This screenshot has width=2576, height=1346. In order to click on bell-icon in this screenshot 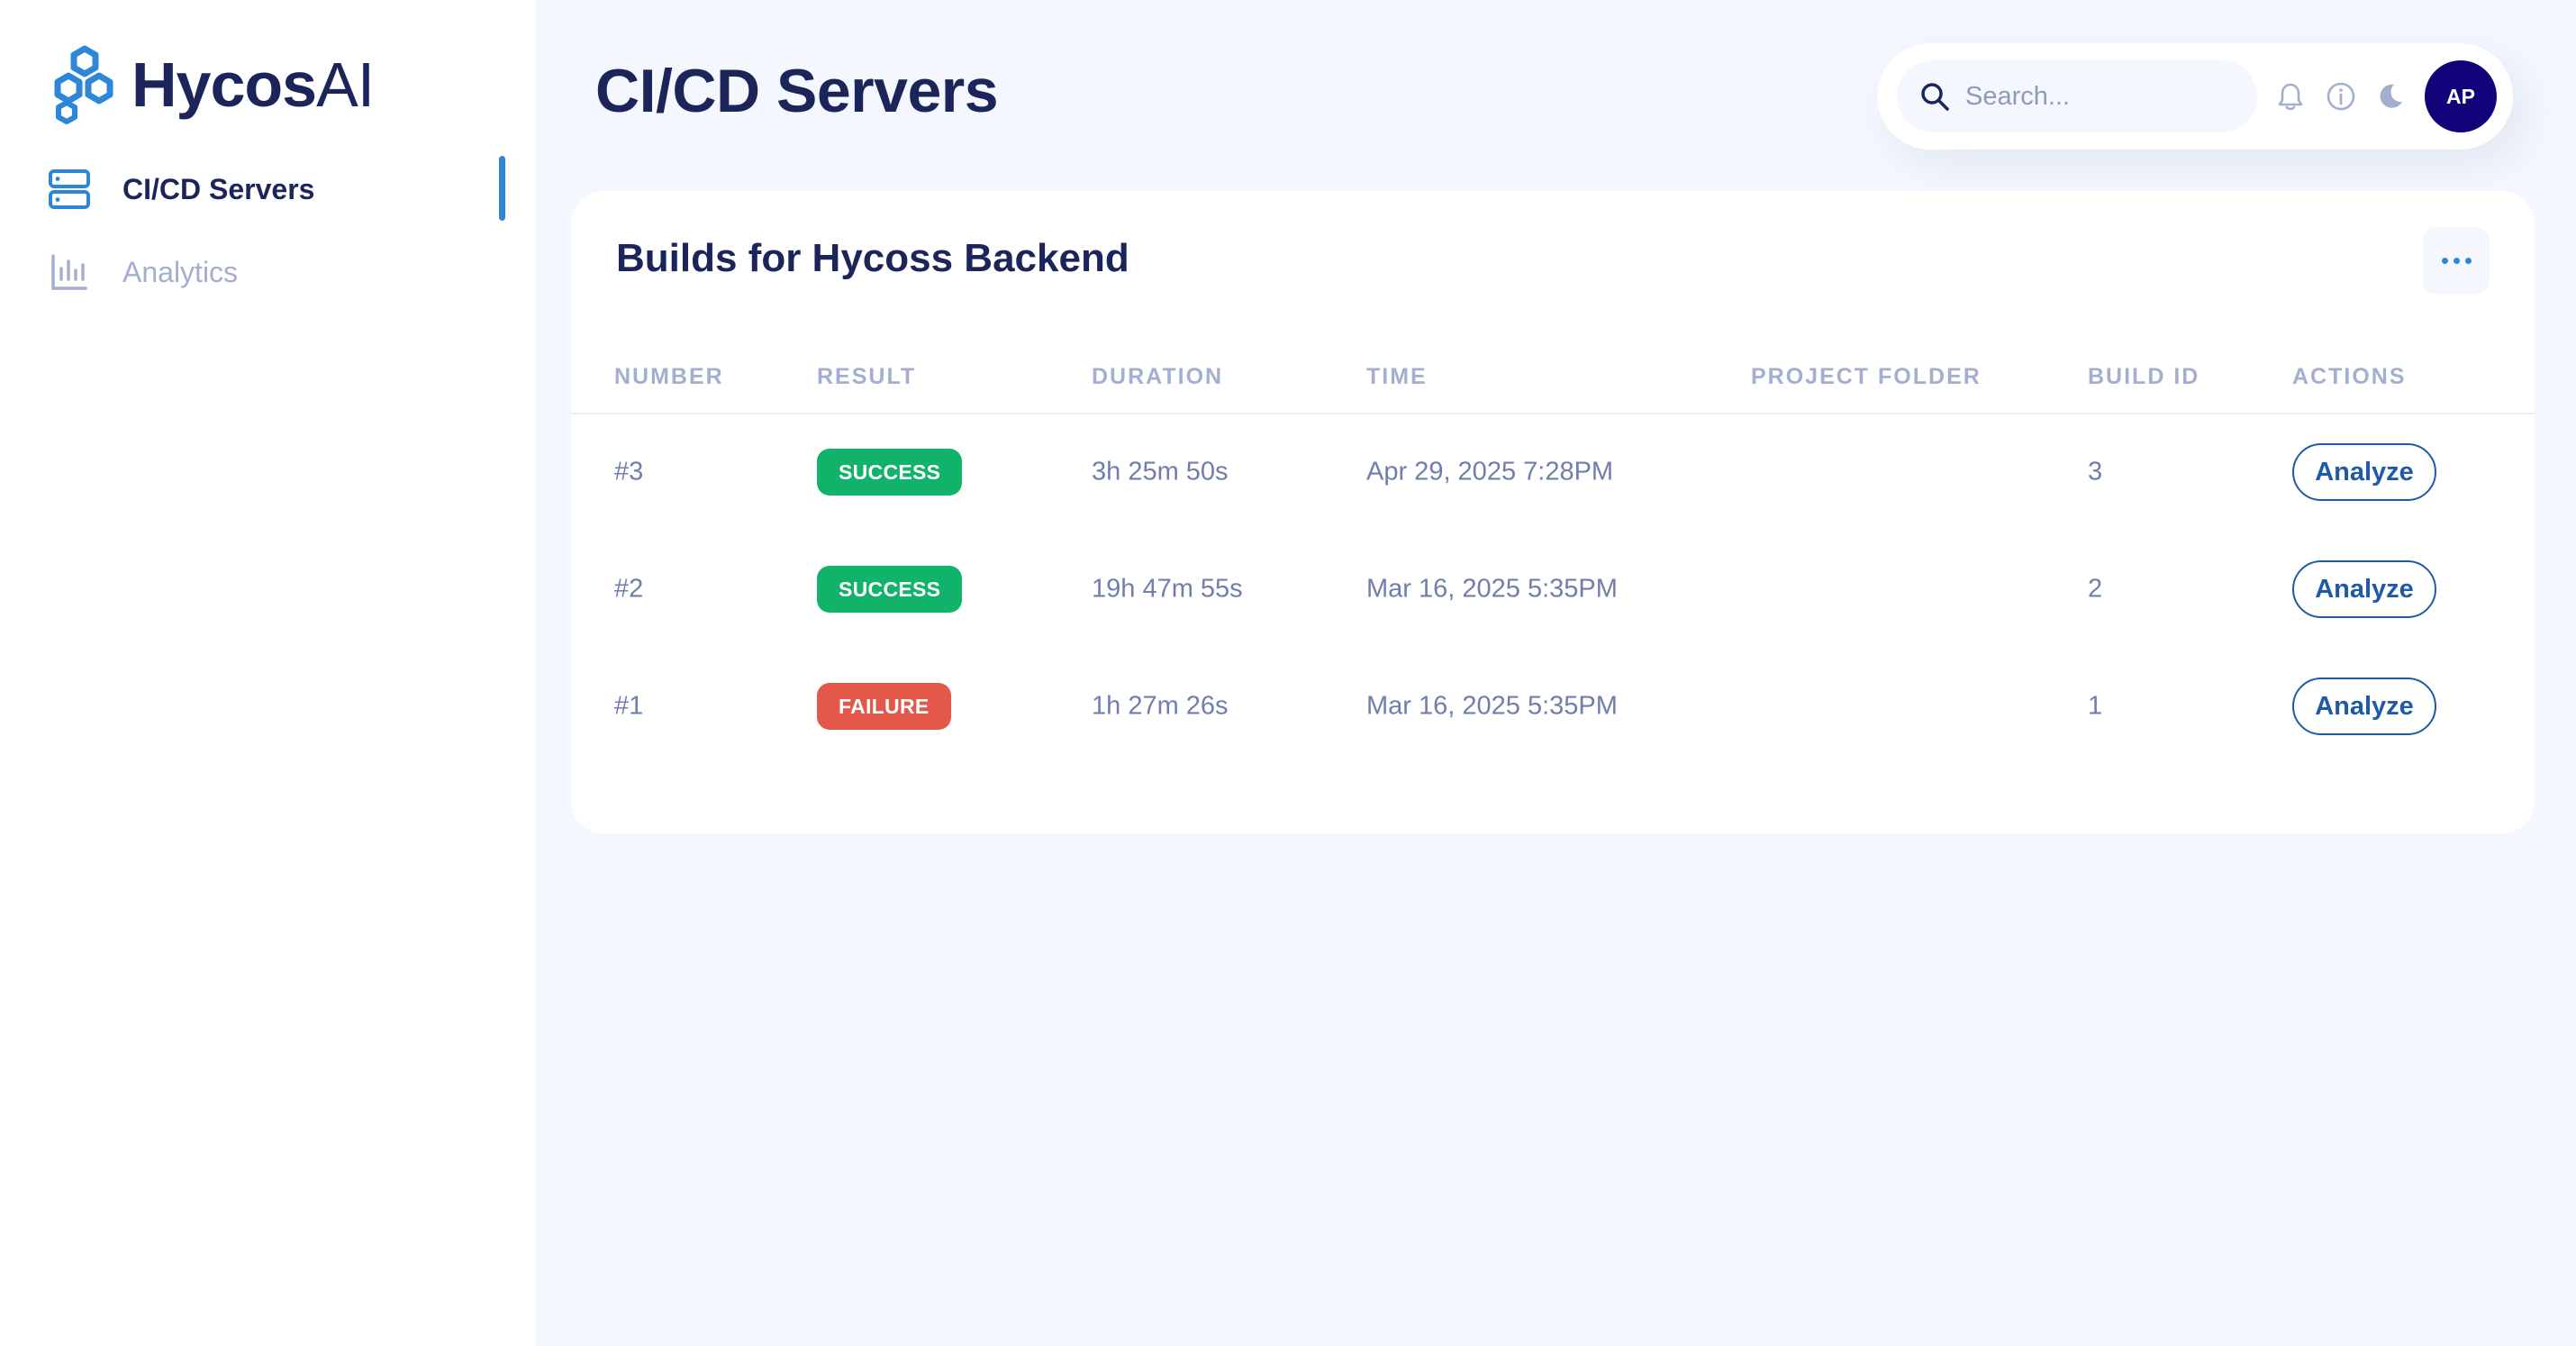, I will do `click(2290, 96)`.